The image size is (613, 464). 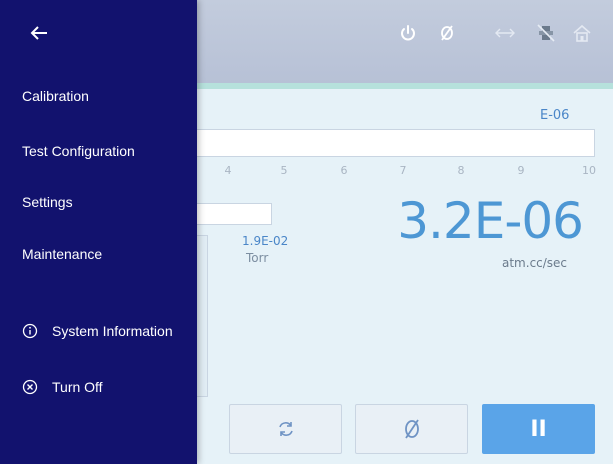 I want to click on pause-button: II, so click(x=538, y=429).